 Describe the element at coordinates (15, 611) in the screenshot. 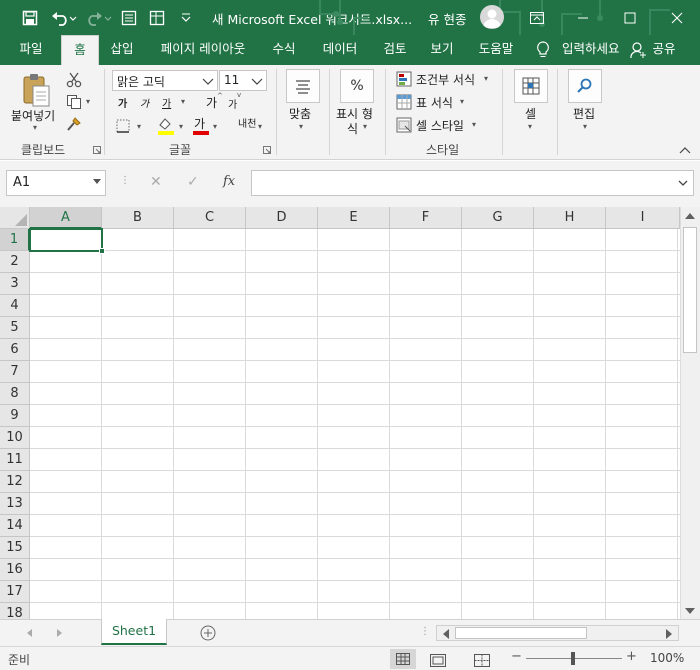

I see `row-header: 18` at that location.